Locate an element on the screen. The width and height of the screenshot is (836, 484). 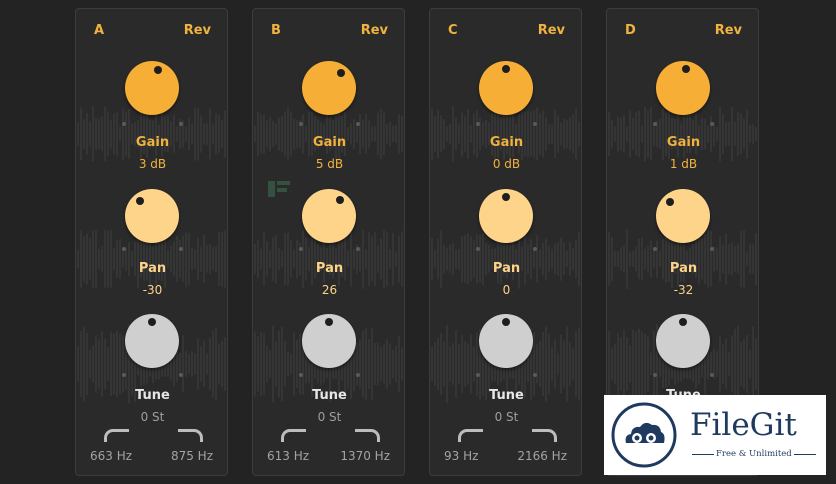
gain-value: 0 dB is located at coordinates (506, 164).